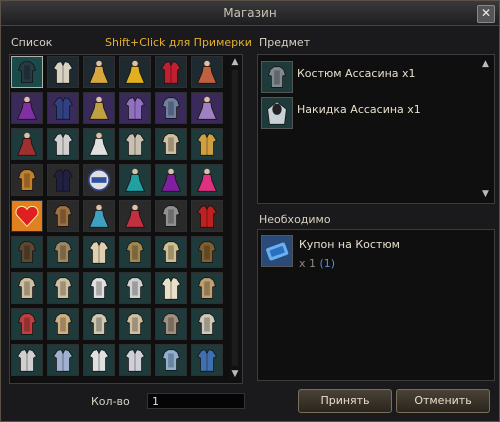 This screenshot has width=500, height=422. What do you see at coordinates (110, 401) in the screenshot?
I see `quantity-label: Кол-во` at bounding box center [110, 401].